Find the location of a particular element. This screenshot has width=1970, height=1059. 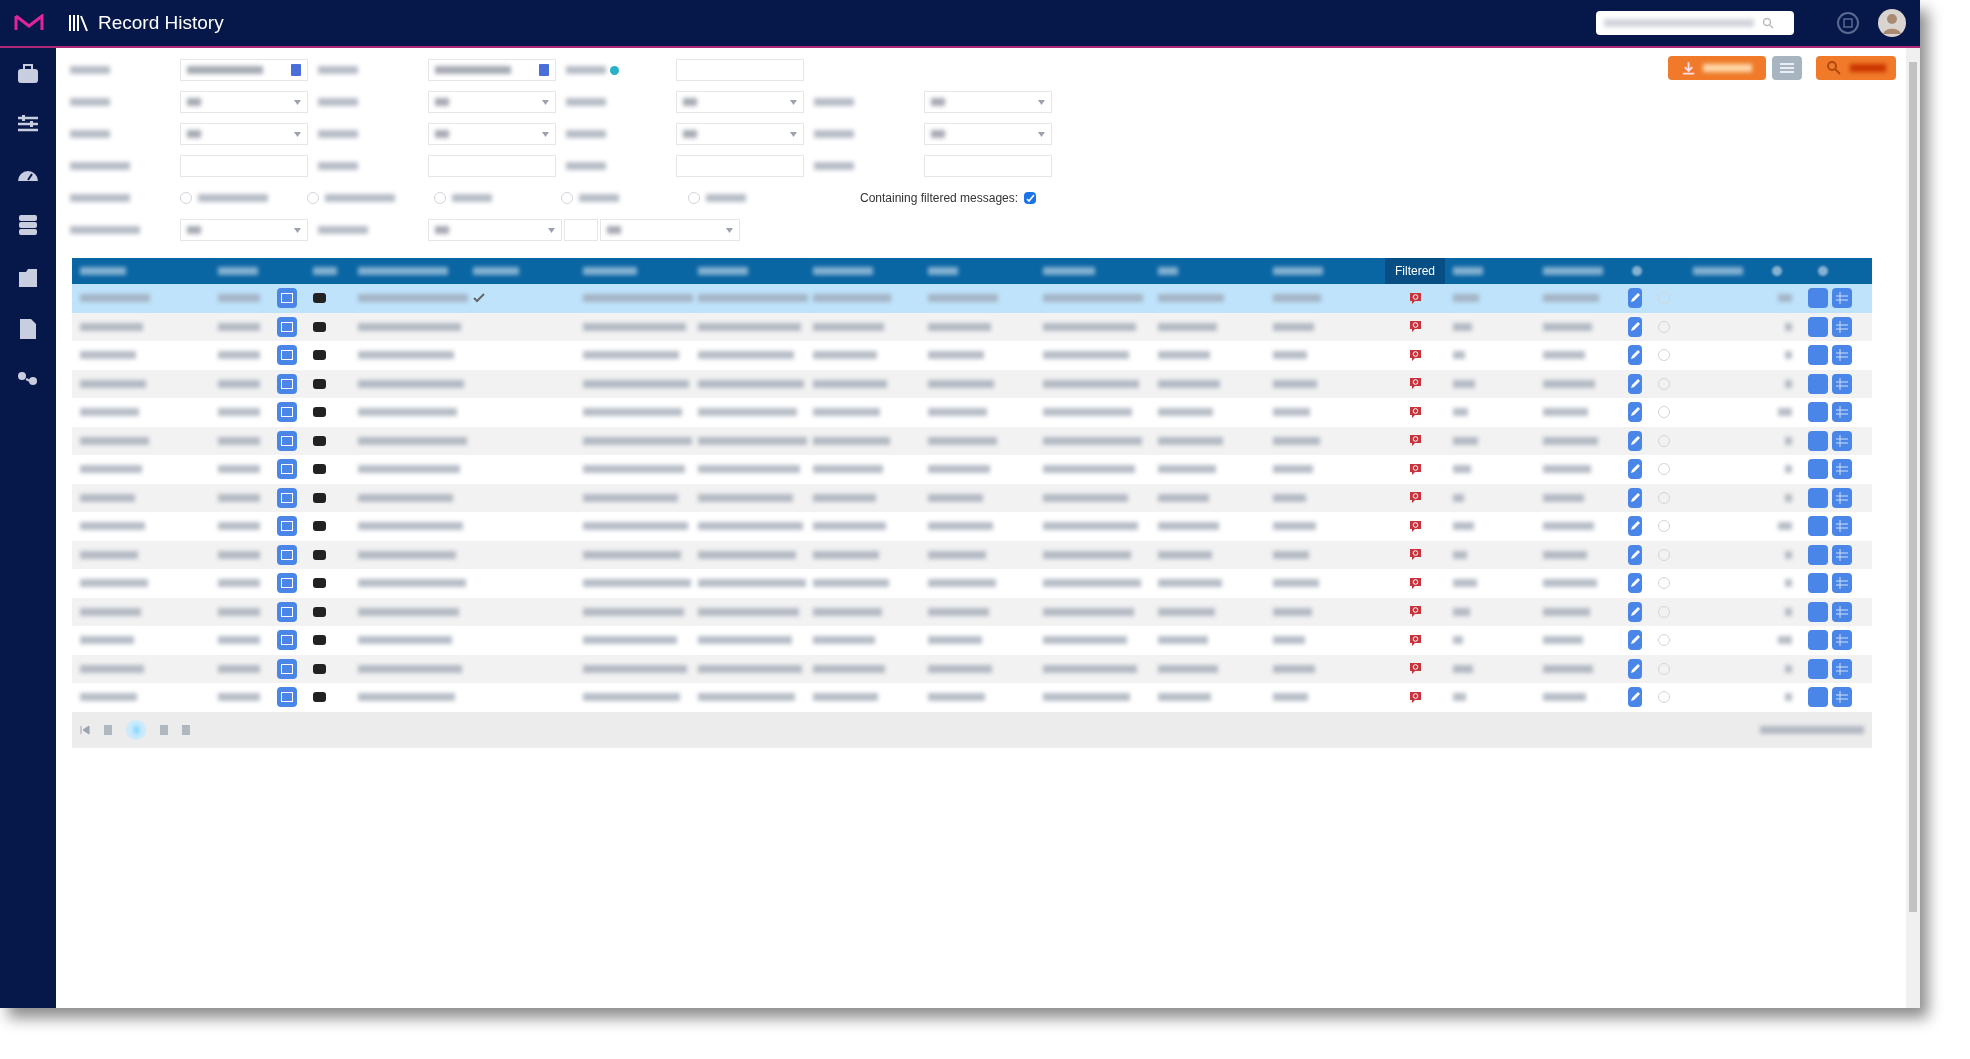

info-icon is located at coordinates (614, 70).